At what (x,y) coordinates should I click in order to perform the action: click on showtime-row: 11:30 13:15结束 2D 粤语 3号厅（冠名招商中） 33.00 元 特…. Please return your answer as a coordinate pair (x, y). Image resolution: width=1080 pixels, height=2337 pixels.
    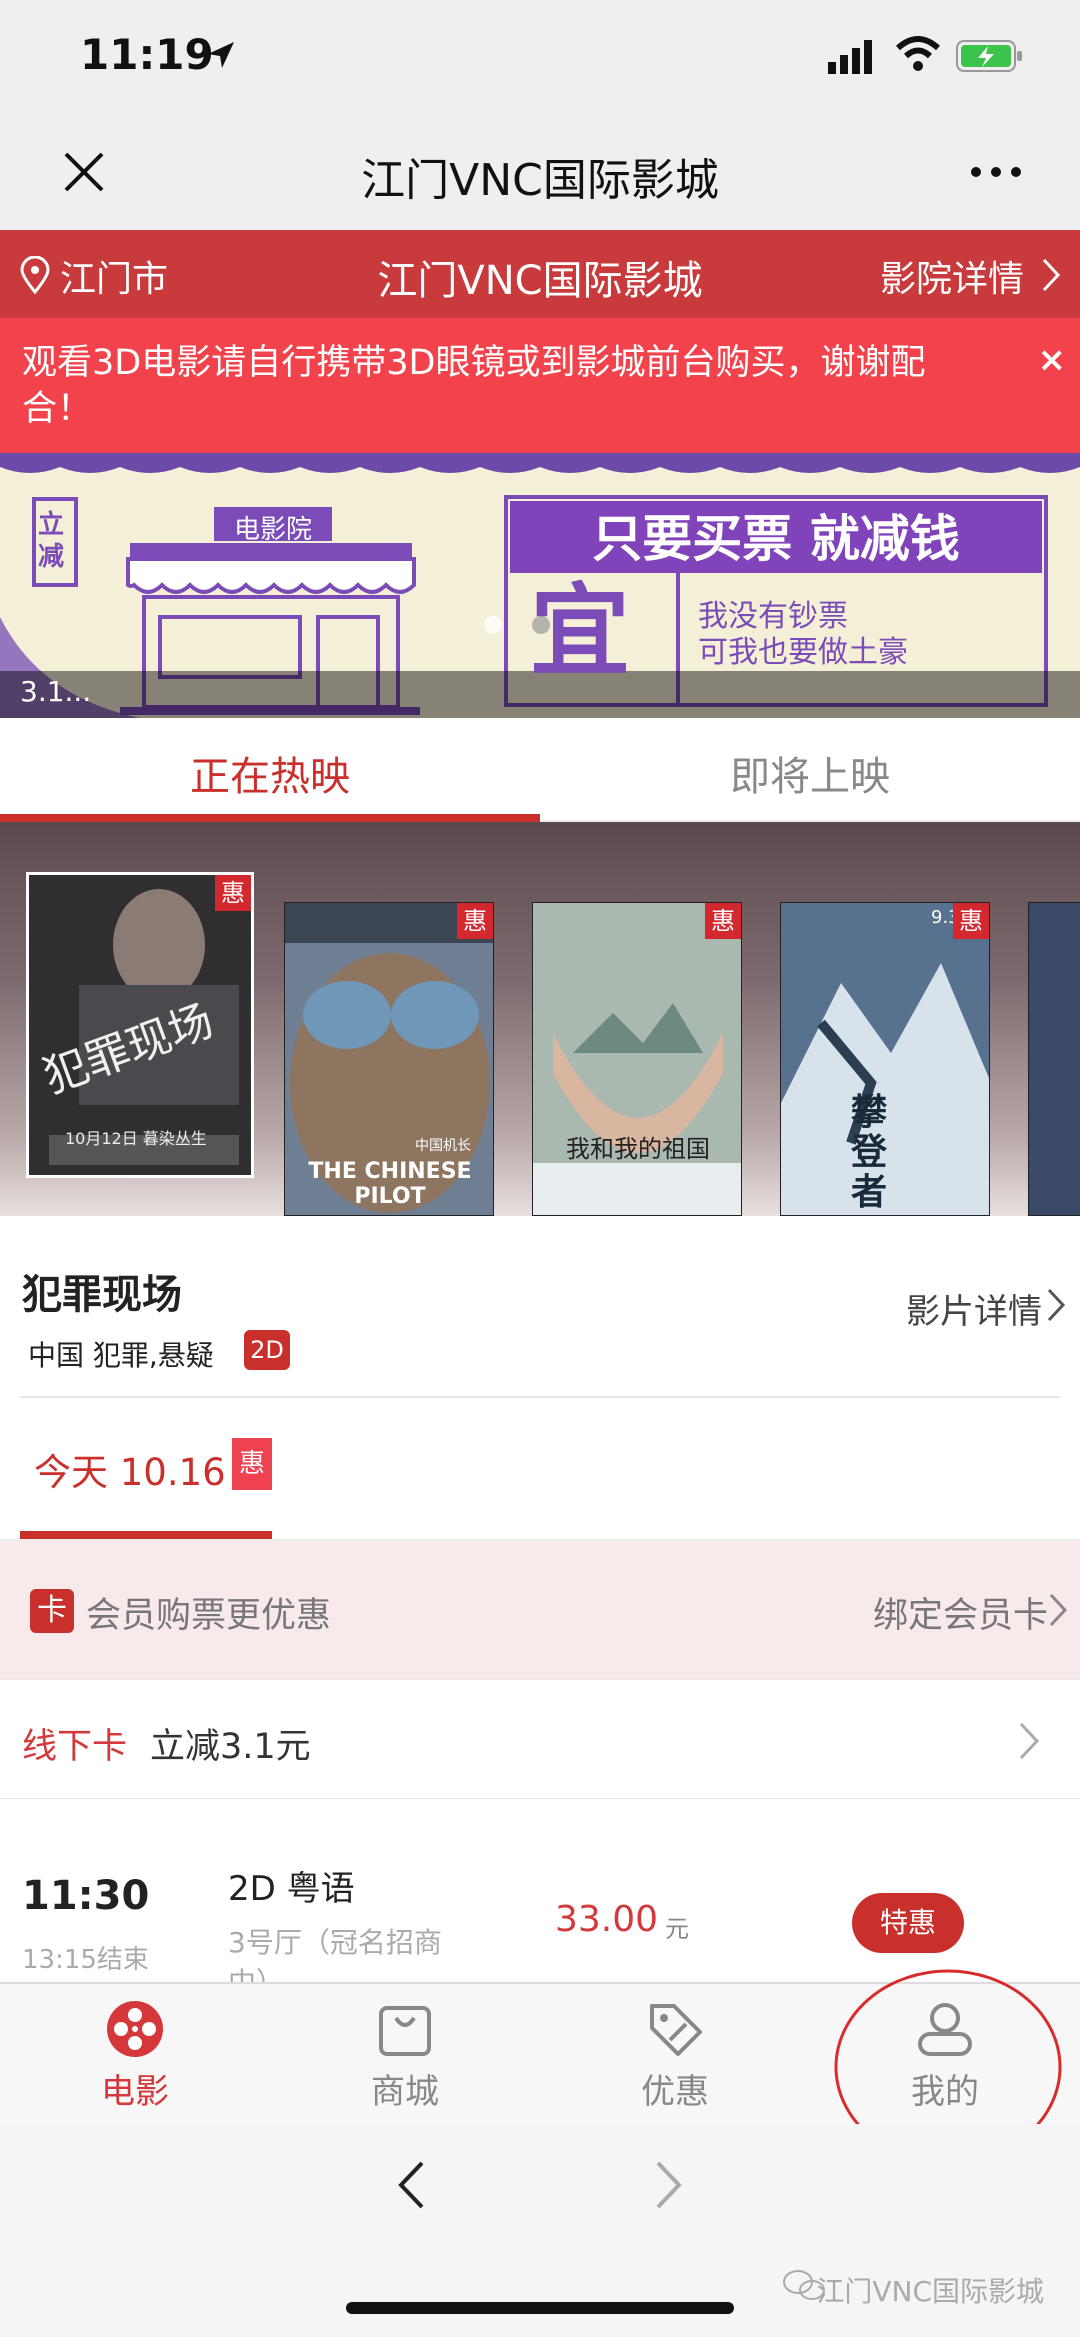
    Looking at the image, I should click on (540, 1890).